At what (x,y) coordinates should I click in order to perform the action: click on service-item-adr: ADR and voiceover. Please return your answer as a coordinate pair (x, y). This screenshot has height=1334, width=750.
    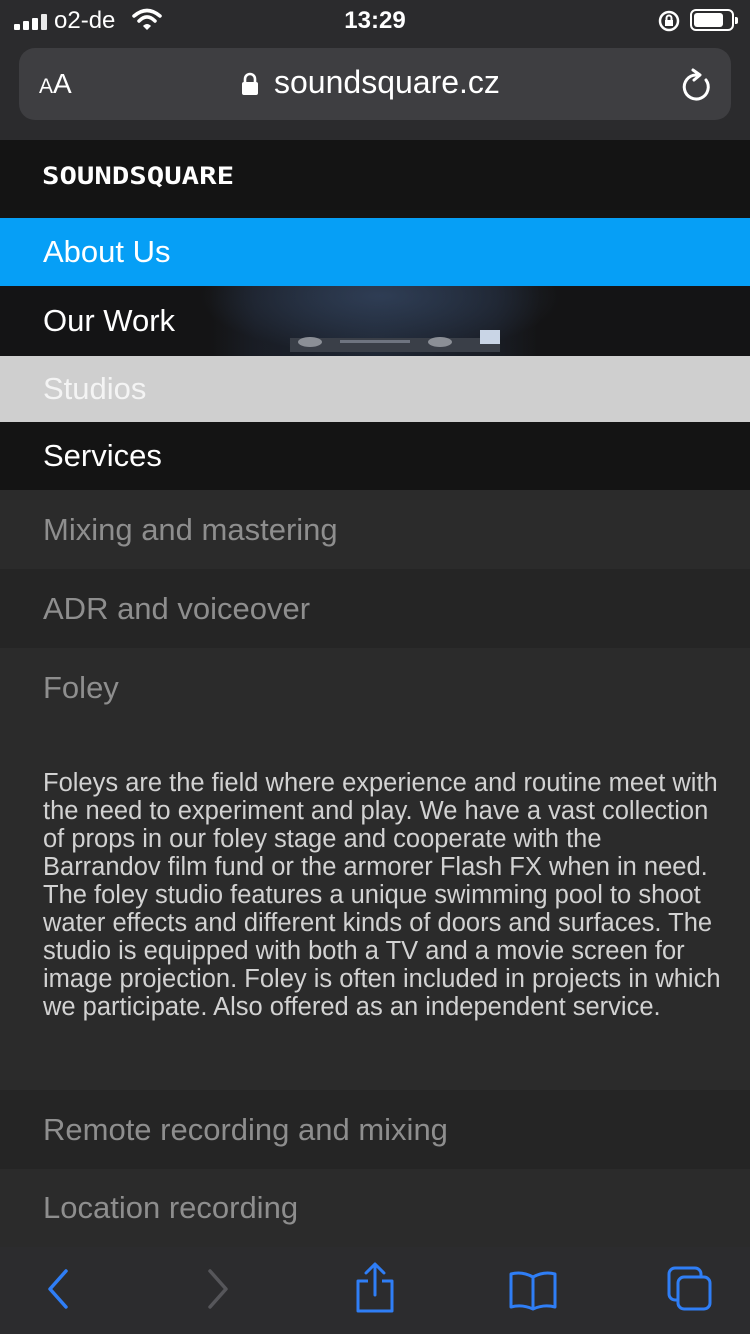
    Looking at the image, I should click on (375, 608).